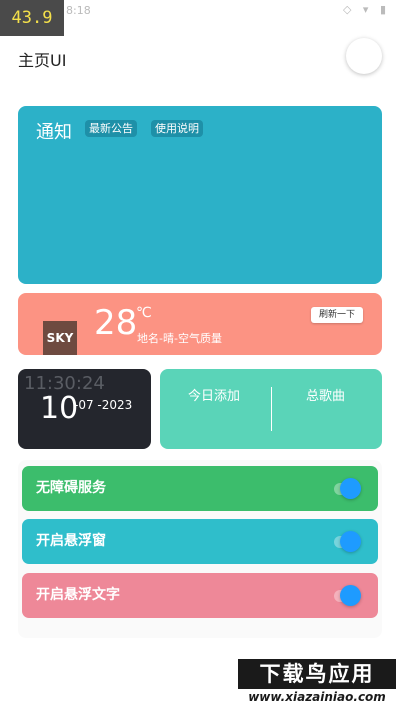 Image resolution: width=400 pixels, height=712 pixels. I want to click on watermark-url: www.xiazainiao.com, so click(317, 697).